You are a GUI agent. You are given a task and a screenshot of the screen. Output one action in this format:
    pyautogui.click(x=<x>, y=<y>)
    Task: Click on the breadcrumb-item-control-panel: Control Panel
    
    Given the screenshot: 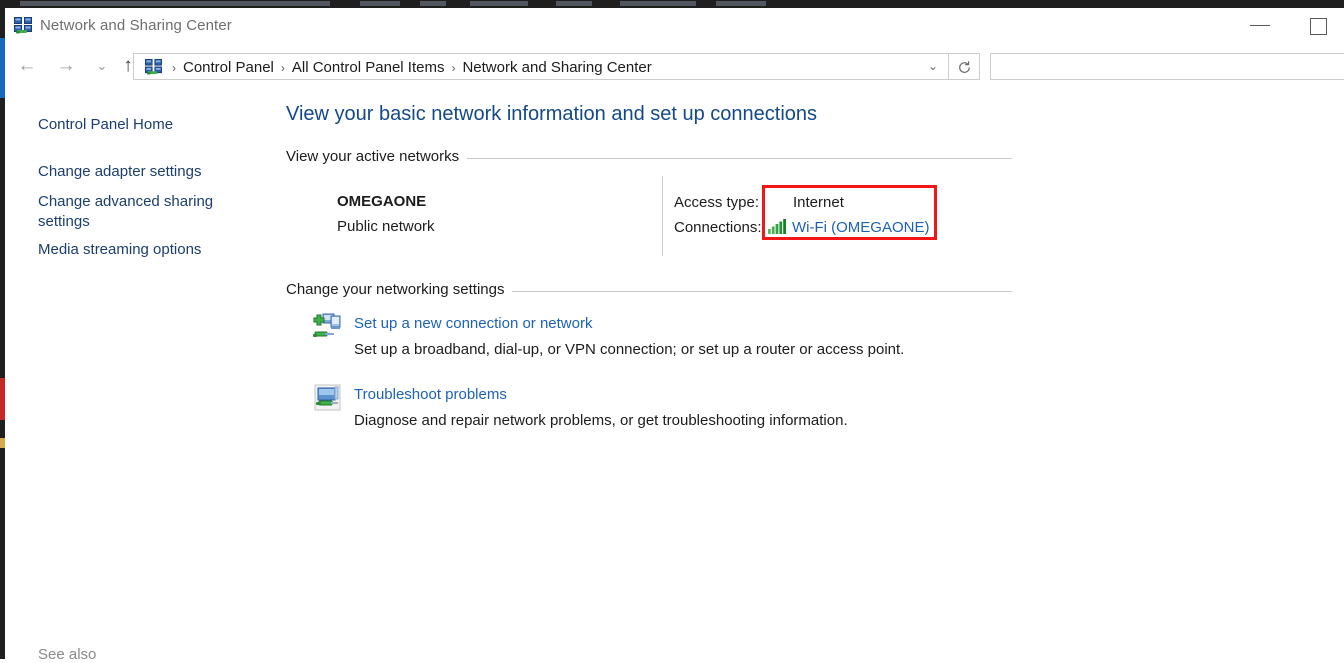 What is the action you would take?
    pyautogui.click(x=228, y=67)
    